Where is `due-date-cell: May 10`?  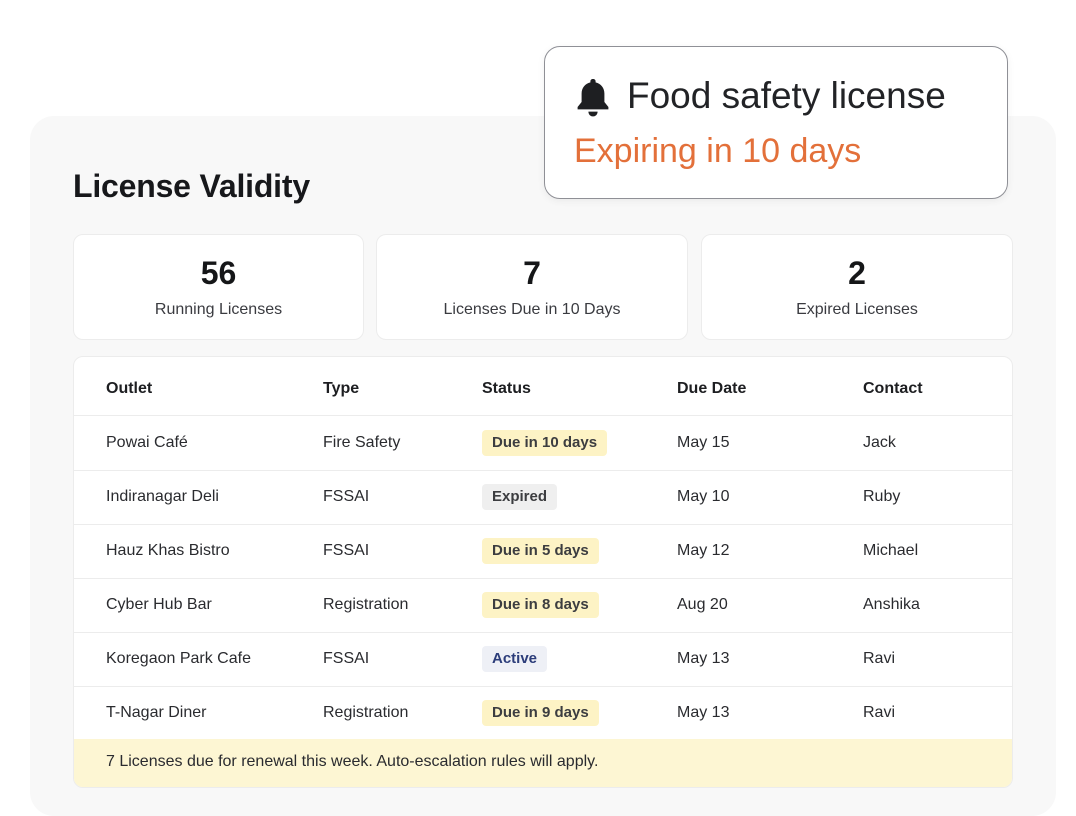
due-date-cell: May 10 is located at coordinates (703, 496).